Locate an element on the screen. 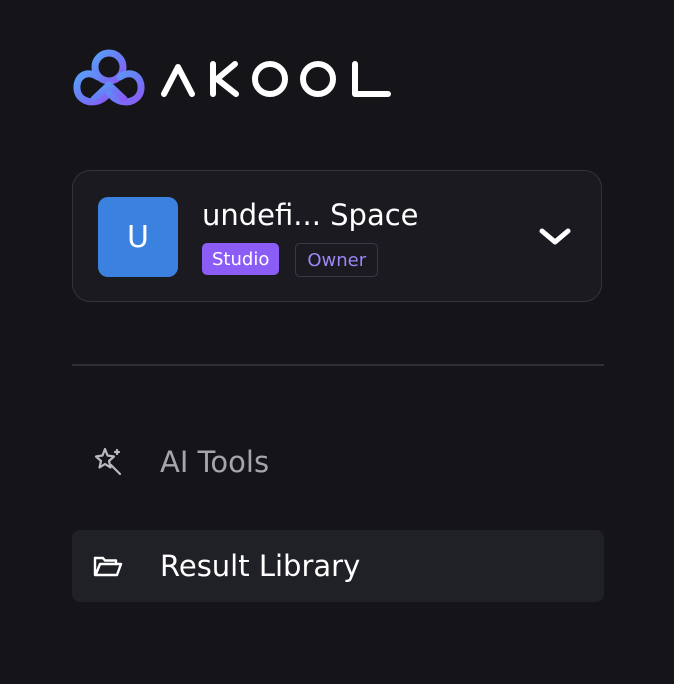 The image size is (674, 684). workspace-name: undefi... Space is located at coordinates (310, 215).